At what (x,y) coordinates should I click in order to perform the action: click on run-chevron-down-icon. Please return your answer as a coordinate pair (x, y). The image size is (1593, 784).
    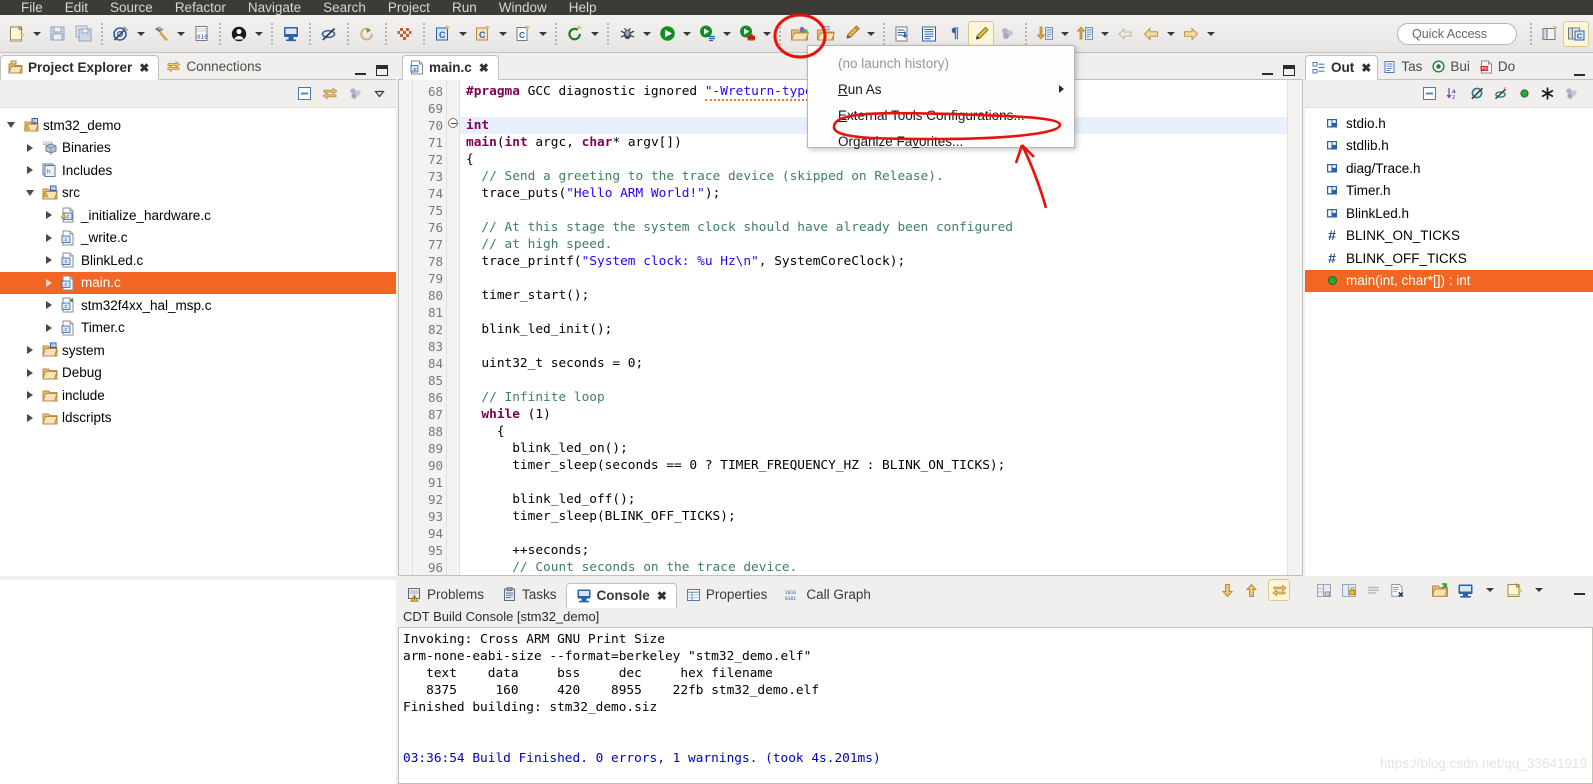
    Looking at the image, I should click on (687, 34).